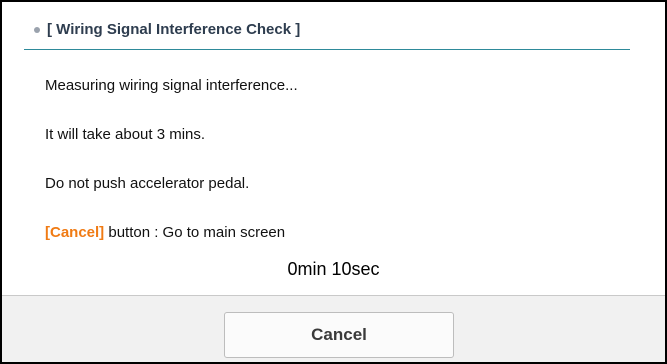  I want to click on warning-message: Do not push accelerator pedal., so click(147, 183).